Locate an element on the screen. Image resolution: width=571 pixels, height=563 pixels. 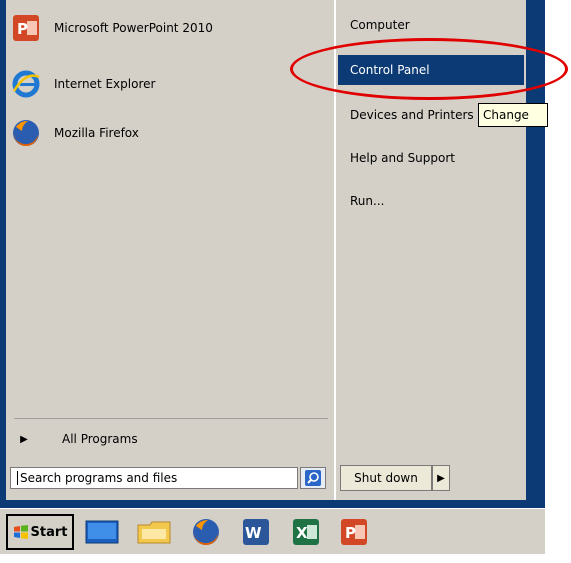
menu-item-label: Devices and Printers is located at coordinates (412, 115).